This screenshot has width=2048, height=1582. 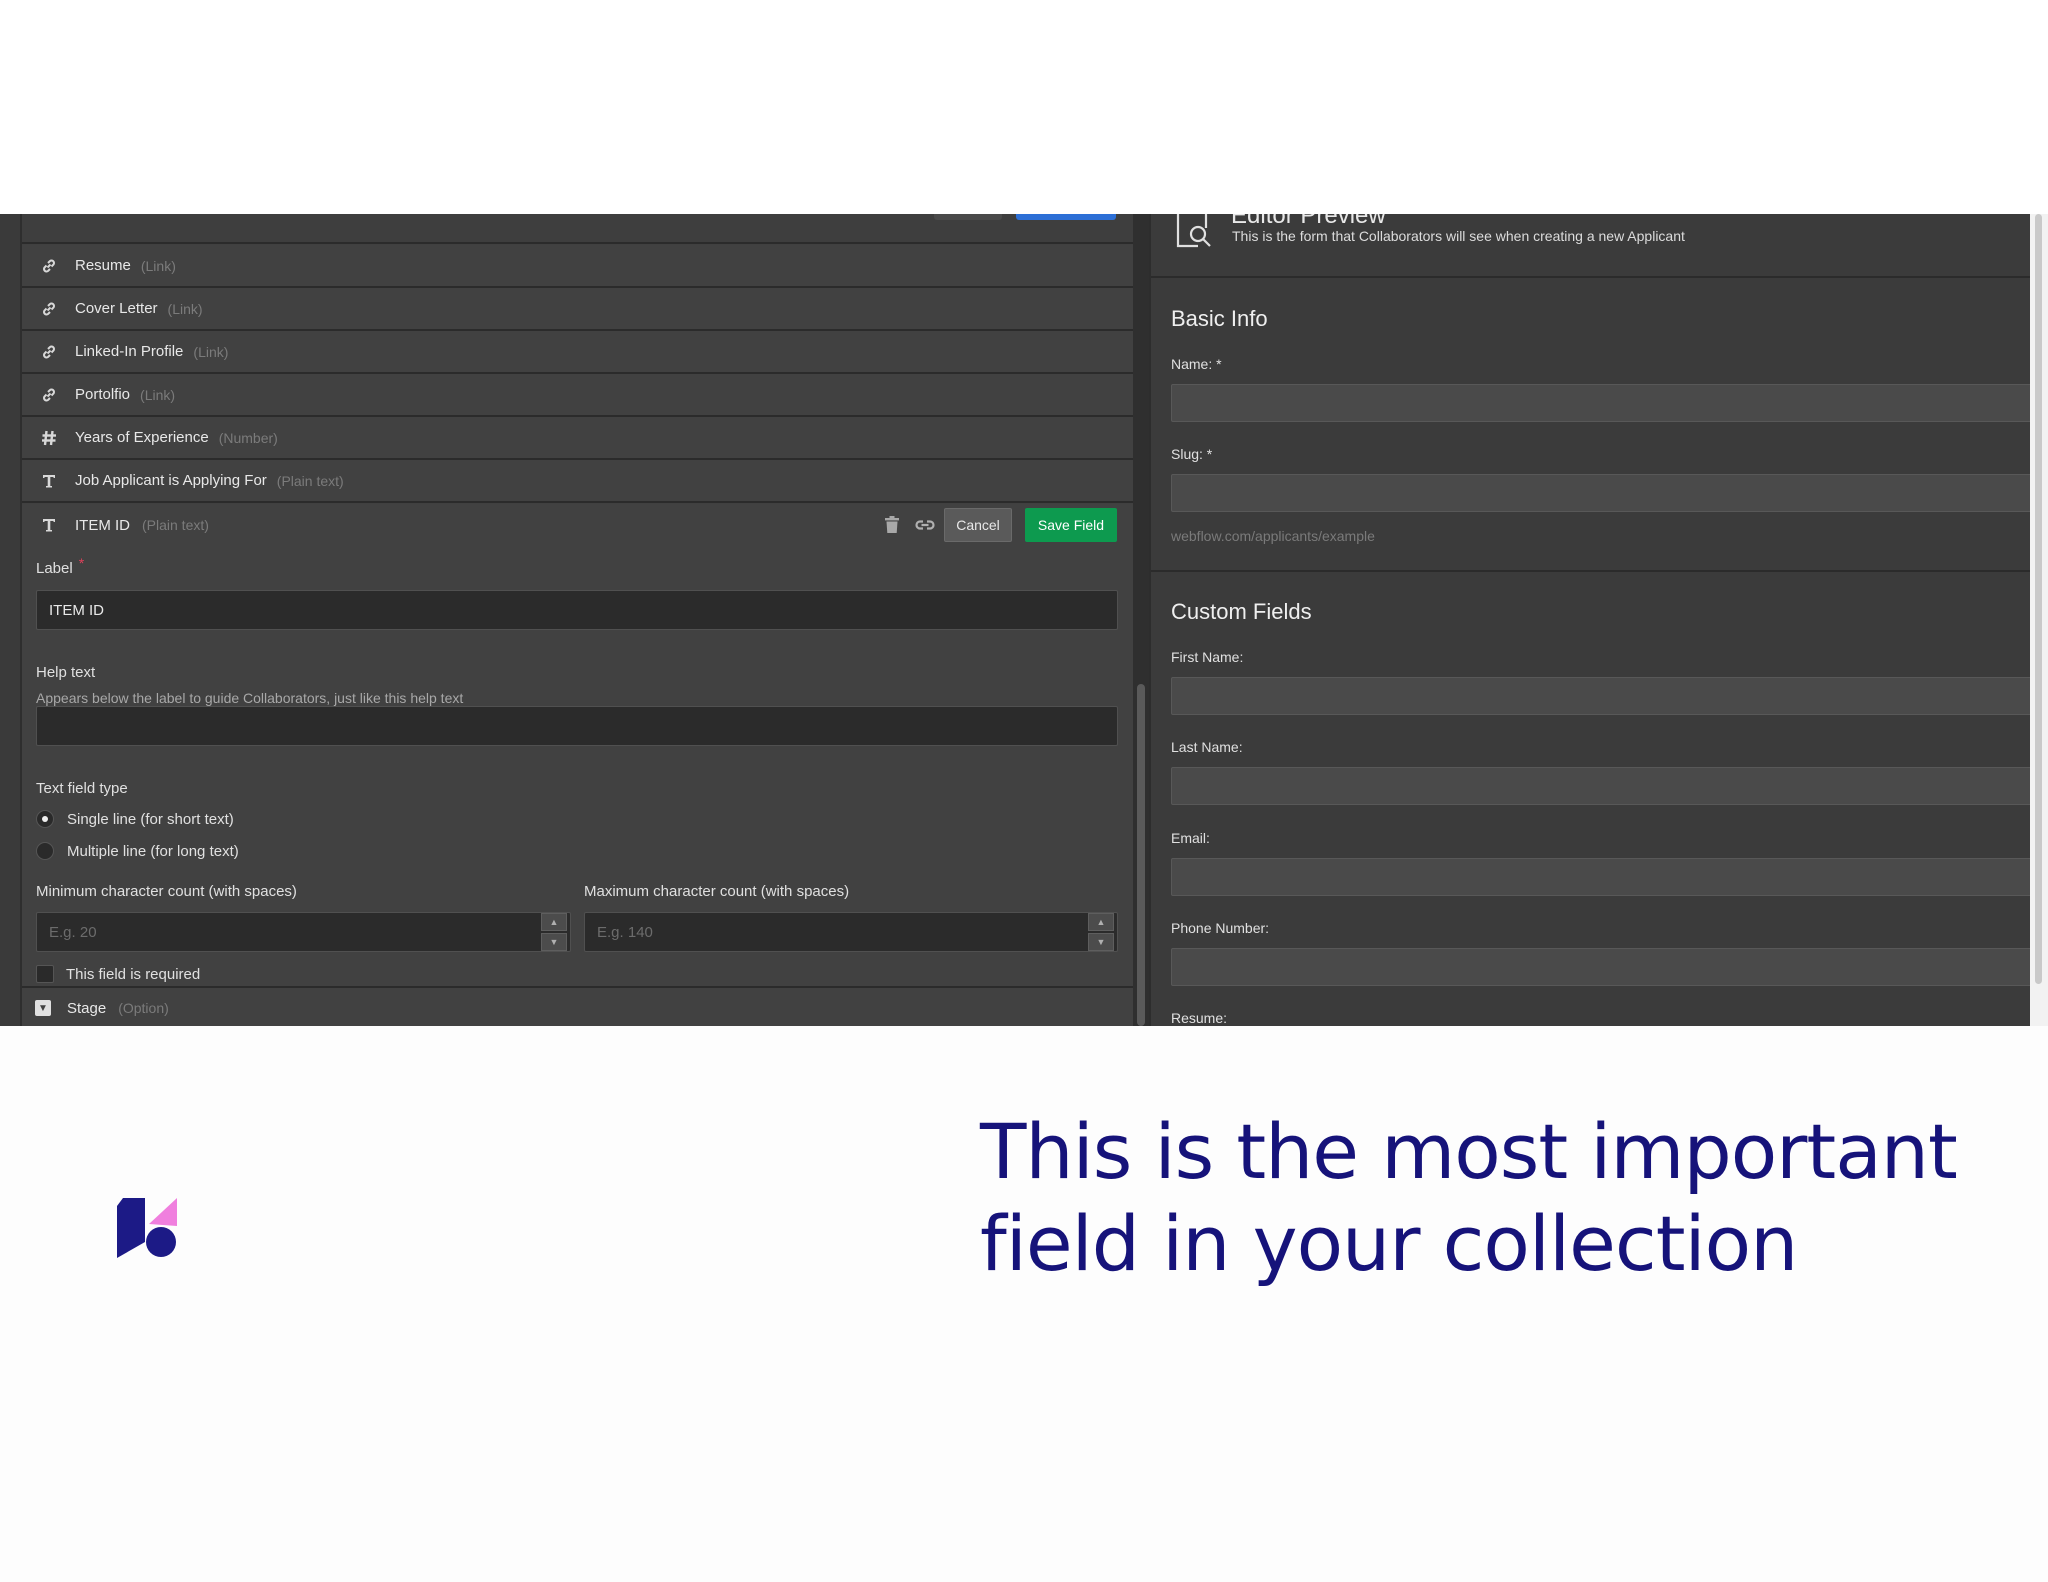 What do you see at coordinates (87, 1008) in the screenshot?
I see `field-name: Stage` at bounding box center [87, 1008].